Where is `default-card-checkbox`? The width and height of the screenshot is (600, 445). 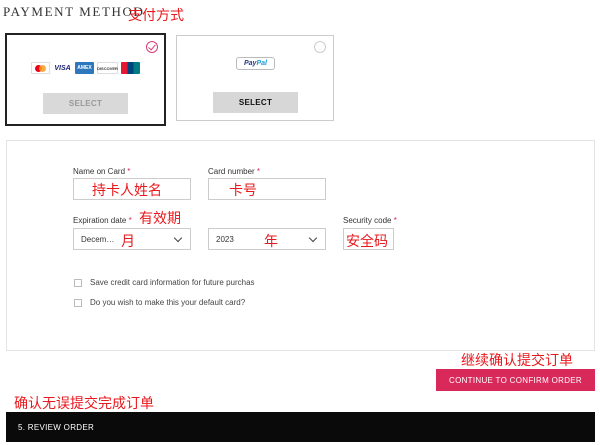
default-card-checkbox is located at coordinates (78, 303).